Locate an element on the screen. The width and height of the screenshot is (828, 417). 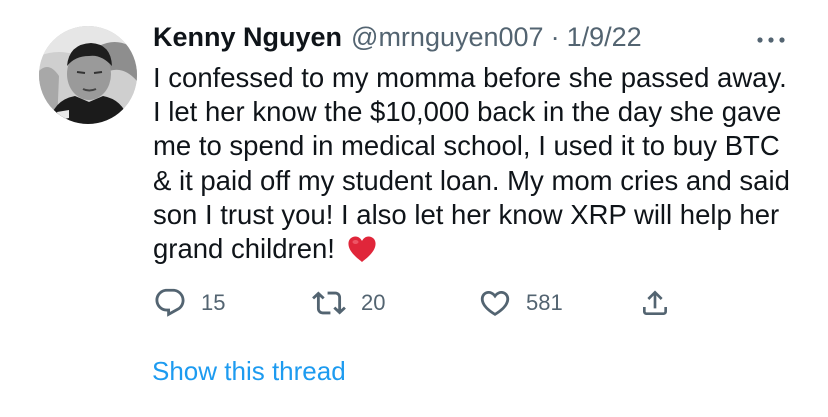
avatar is located at coordinates (88, 75).